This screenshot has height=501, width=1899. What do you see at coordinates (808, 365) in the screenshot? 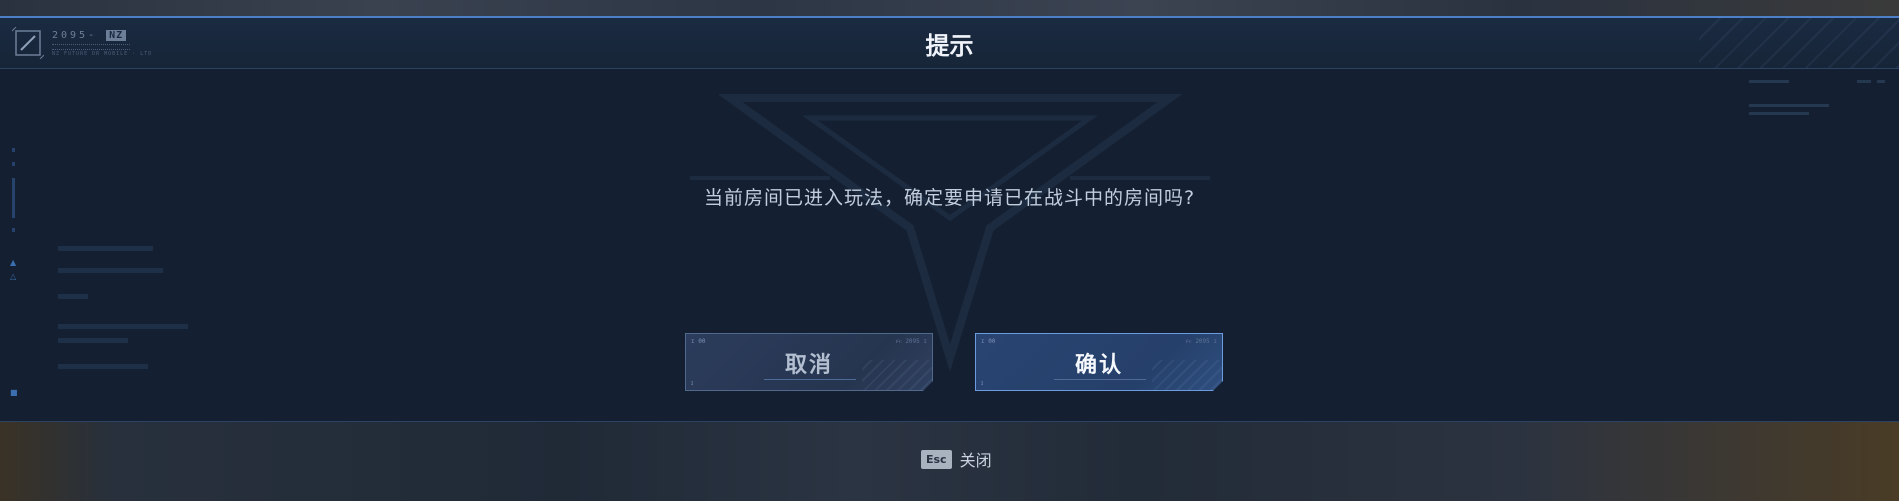
I see `cancel-button-label: 取消` at bounding box center [808, 365].